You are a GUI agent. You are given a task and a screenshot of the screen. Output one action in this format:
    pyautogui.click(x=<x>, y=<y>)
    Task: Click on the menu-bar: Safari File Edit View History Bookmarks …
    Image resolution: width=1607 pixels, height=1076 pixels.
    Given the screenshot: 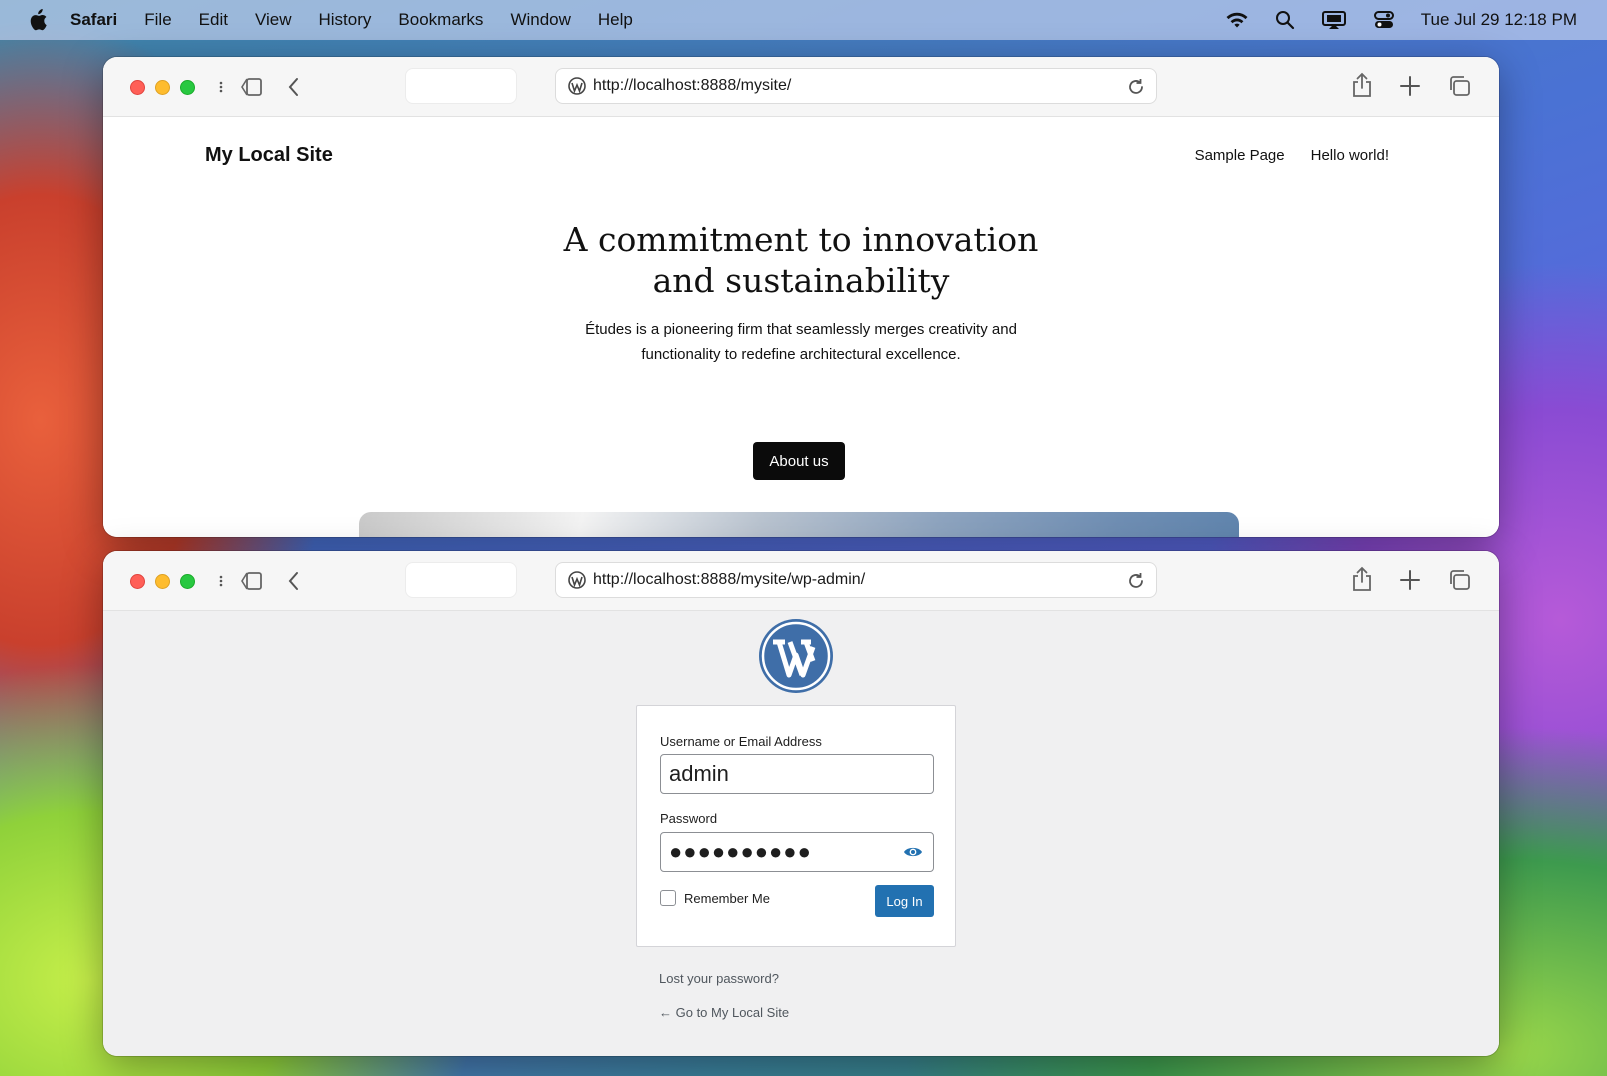 What is the action you would take?
    pyautogui.click(x=803, y=20)
    